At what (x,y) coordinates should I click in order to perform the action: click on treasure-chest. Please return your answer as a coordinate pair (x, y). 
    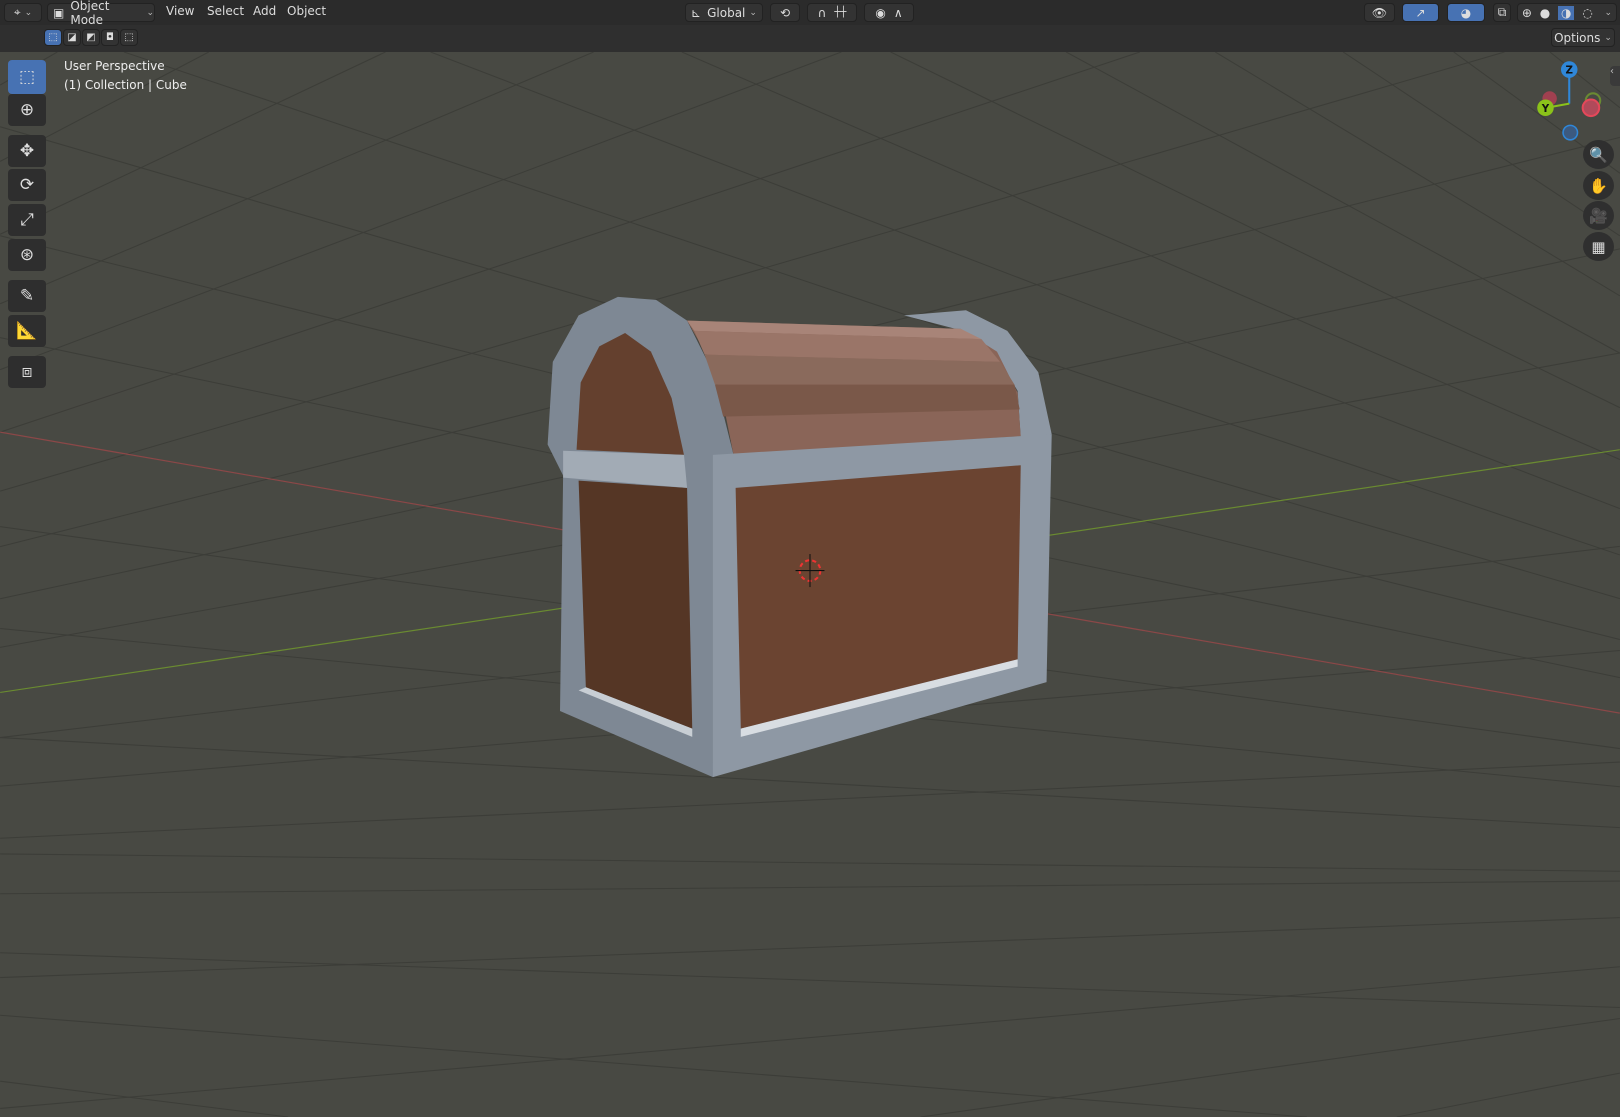
    Looking at the image, I should click on (799, 537).